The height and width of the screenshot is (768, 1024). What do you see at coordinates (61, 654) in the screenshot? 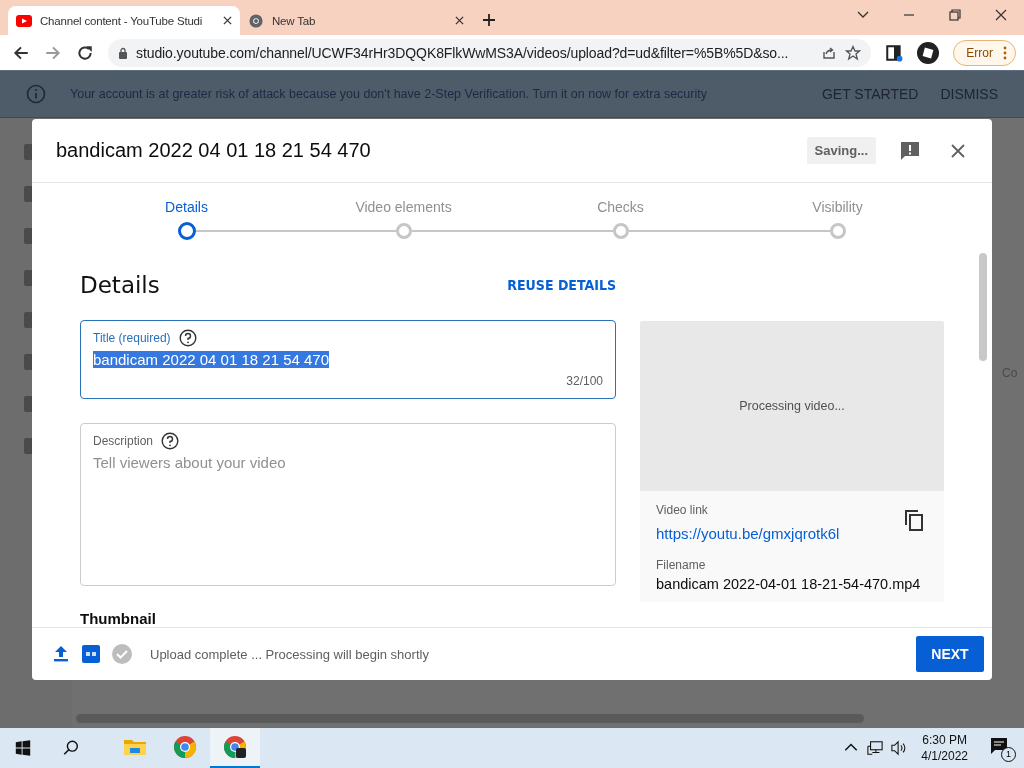
I see `upload-icon` at bounding box center [61, 654].